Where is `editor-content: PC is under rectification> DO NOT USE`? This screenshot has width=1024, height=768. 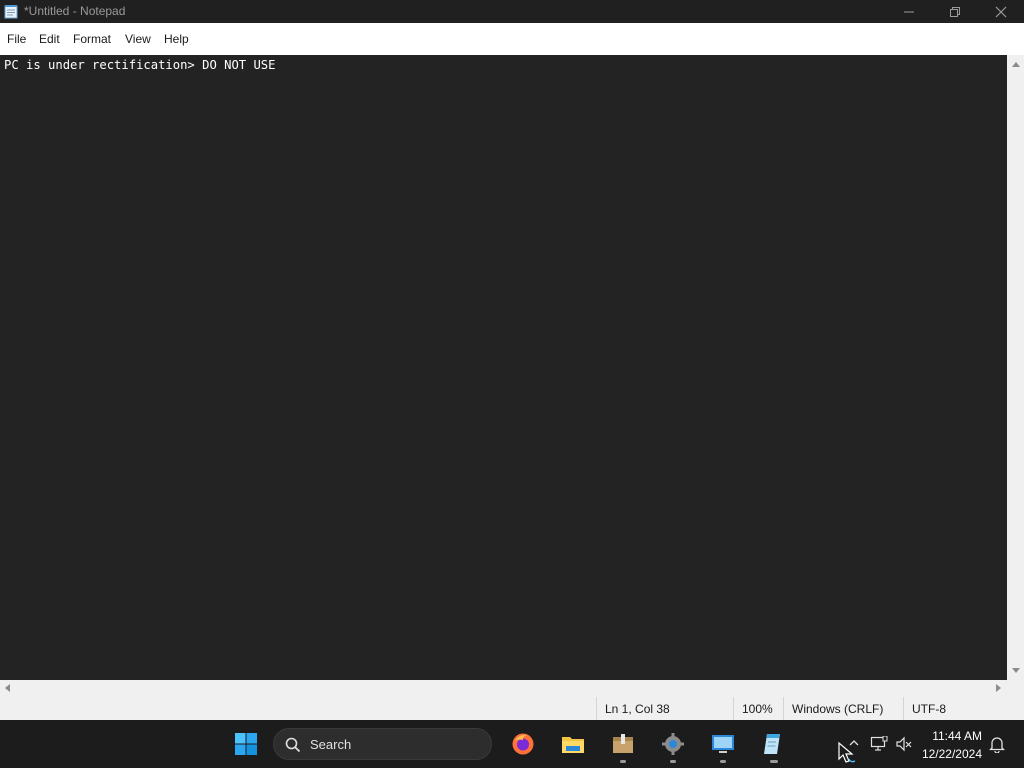
editor-content: PC is under rectification> DO NOT USE is located at coordinates (140, 65).